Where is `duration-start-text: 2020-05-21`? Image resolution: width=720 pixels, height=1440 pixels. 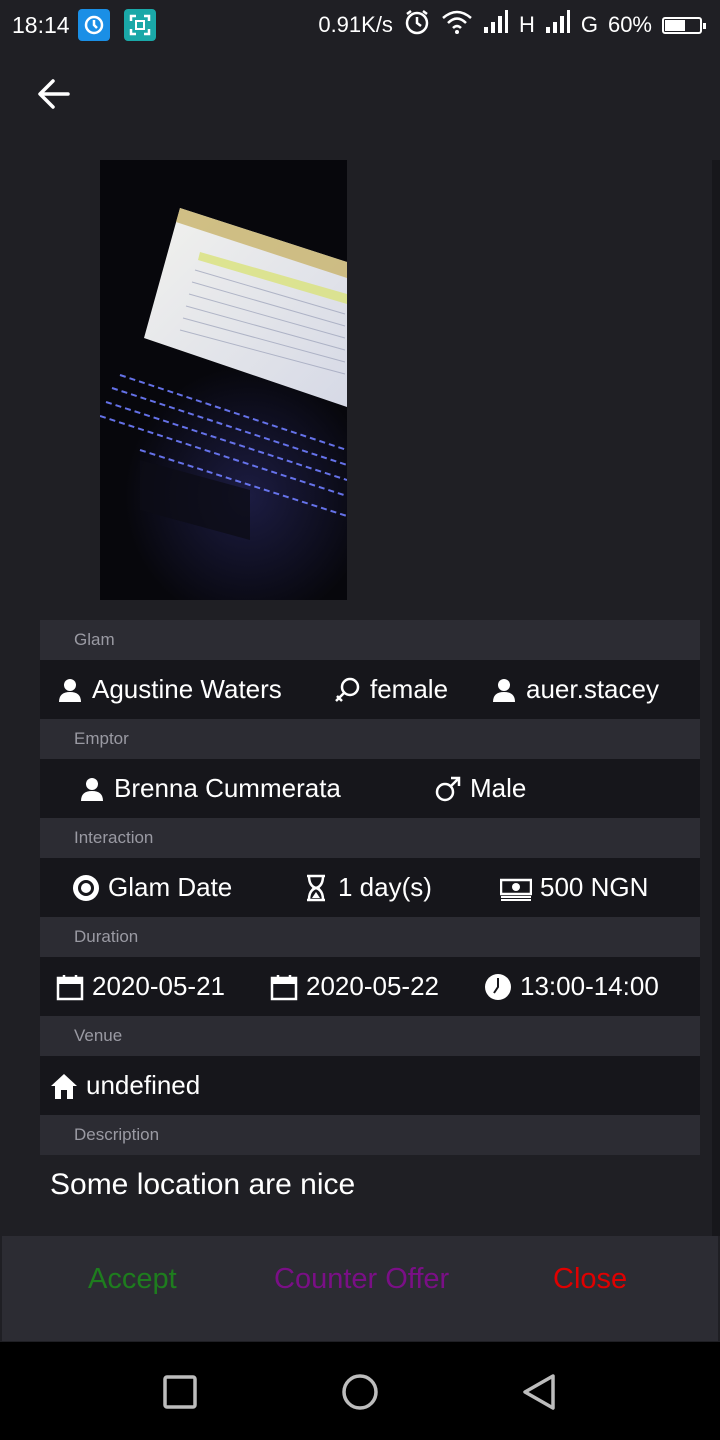
duration-start-text: 2020-05-21 is located at coordinates (158, 986).